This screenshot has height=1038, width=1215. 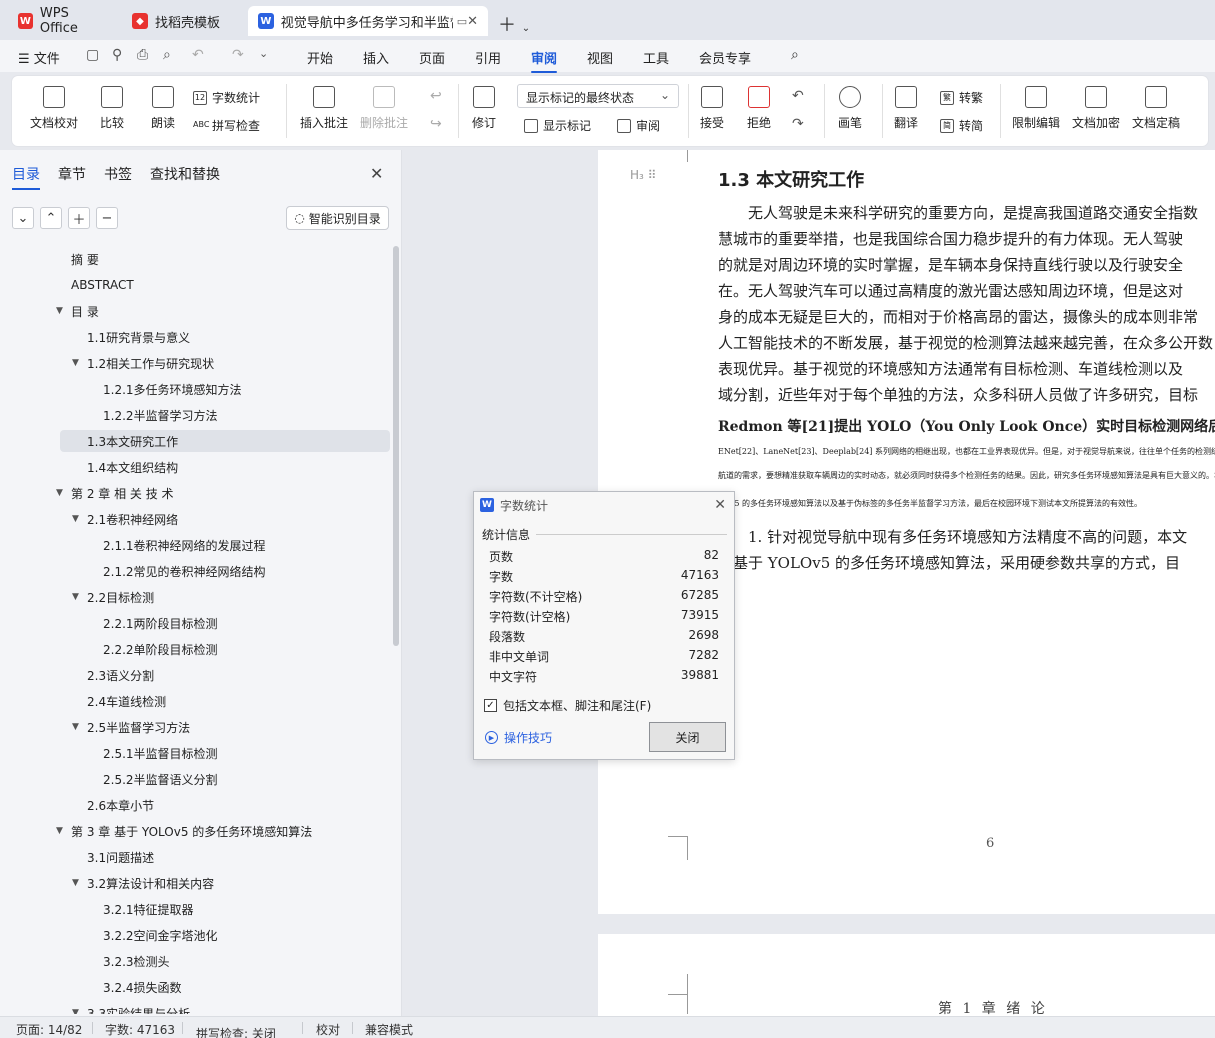 I want to click on toc-item: ▼ 第 3 章 基于 YOLOv5 的多任务环境感知算法, so click(x=196, y=831).